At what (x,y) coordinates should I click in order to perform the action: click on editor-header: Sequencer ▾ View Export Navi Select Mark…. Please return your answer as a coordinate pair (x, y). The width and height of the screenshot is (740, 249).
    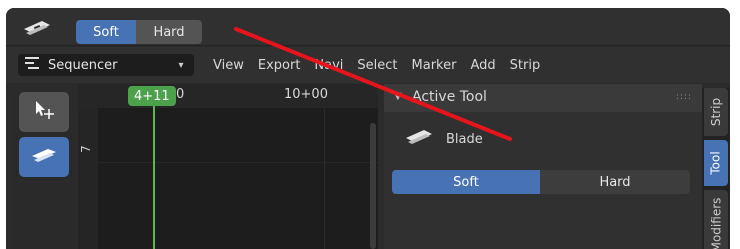
    Looking at the image, I should click on (368, 65).